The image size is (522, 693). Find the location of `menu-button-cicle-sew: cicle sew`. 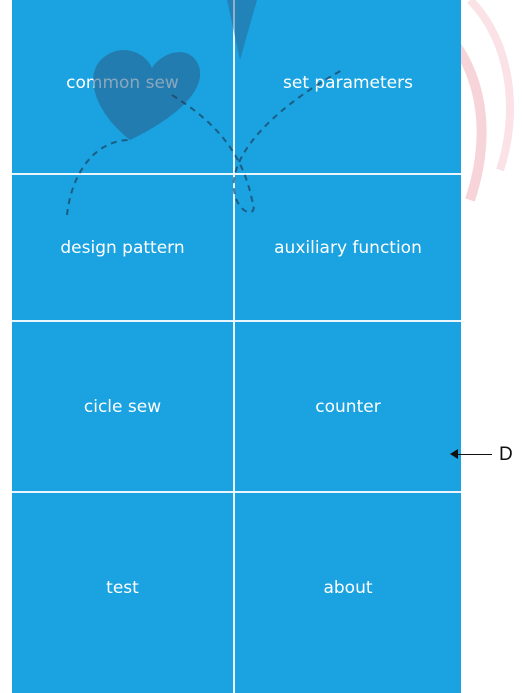

menu-button-cicle-sew: cicle sew is located at coordinates (123, 407).